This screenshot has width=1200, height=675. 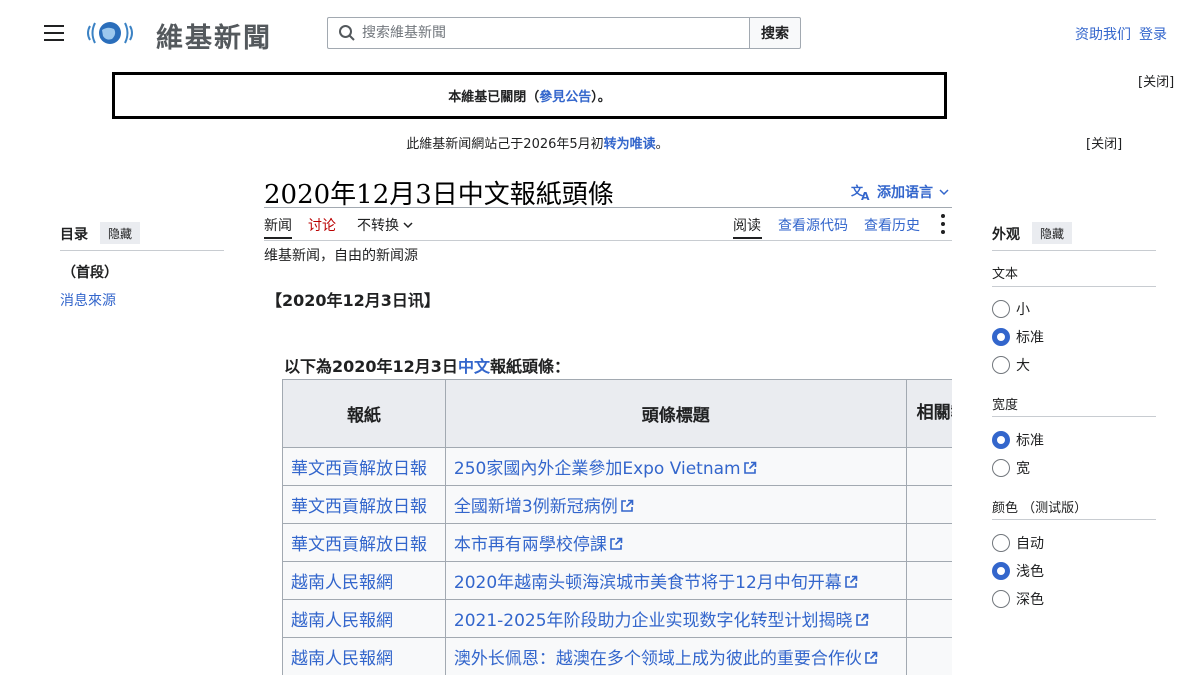 What do you see at coordinates (474, 366) in the screenshot?
I see `intro-chinese-link: 中文` at bounding box center [474, 366].